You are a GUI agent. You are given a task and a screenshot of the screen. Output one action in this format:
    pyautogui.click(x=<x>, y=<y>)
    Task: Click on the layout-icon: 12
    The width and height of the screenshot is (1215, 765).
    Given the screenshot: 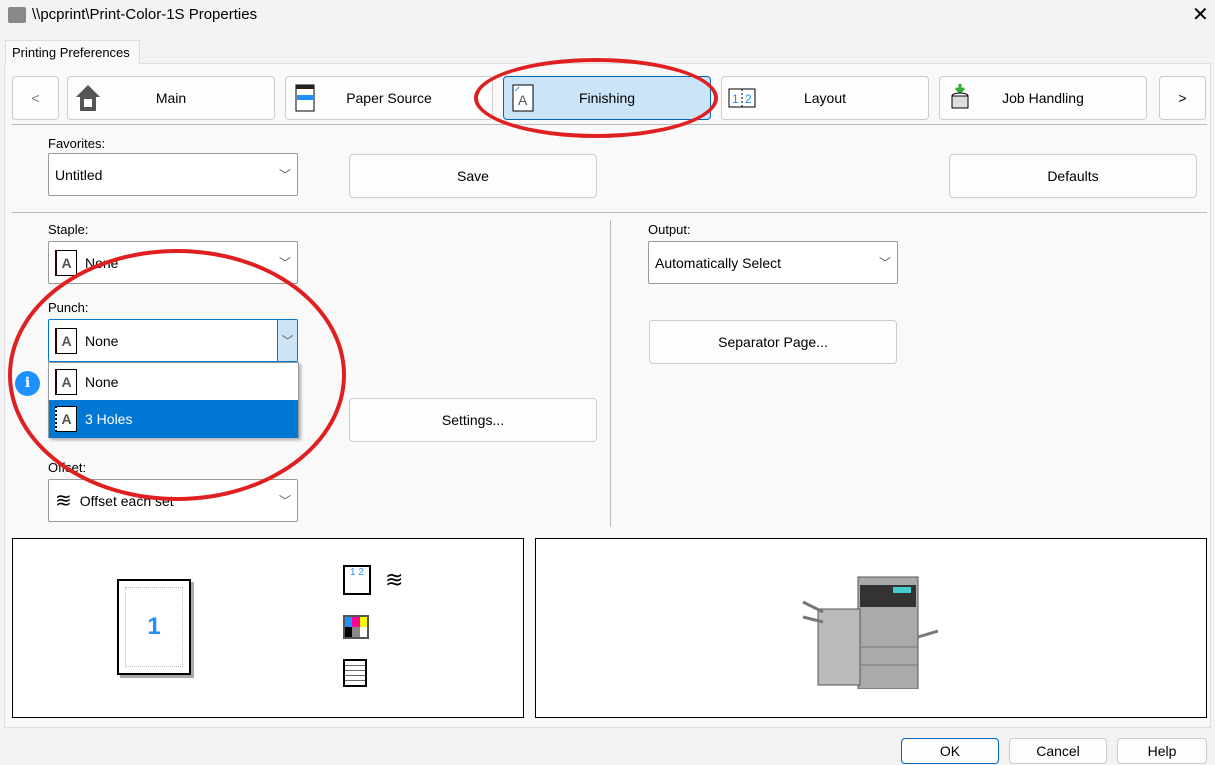 What is the action you would take?
    pyautogui.click(x=742, y=98)
    